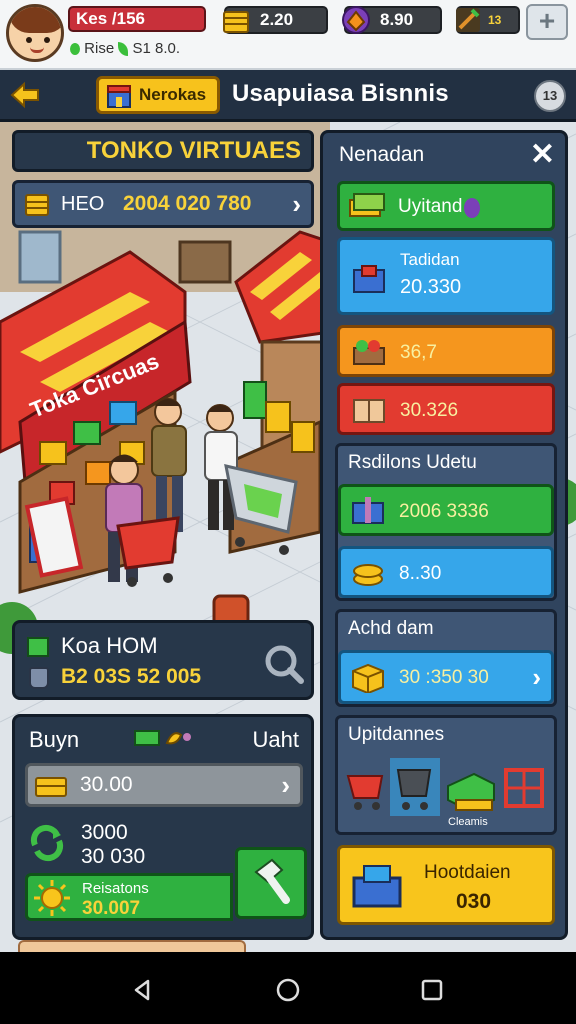 This screenshot has width=576, height=1024. What do you see at coordinates (104, 832) in the screenshot?
I see `refresh-value-a: 3000` at bounding box center [104, 832].